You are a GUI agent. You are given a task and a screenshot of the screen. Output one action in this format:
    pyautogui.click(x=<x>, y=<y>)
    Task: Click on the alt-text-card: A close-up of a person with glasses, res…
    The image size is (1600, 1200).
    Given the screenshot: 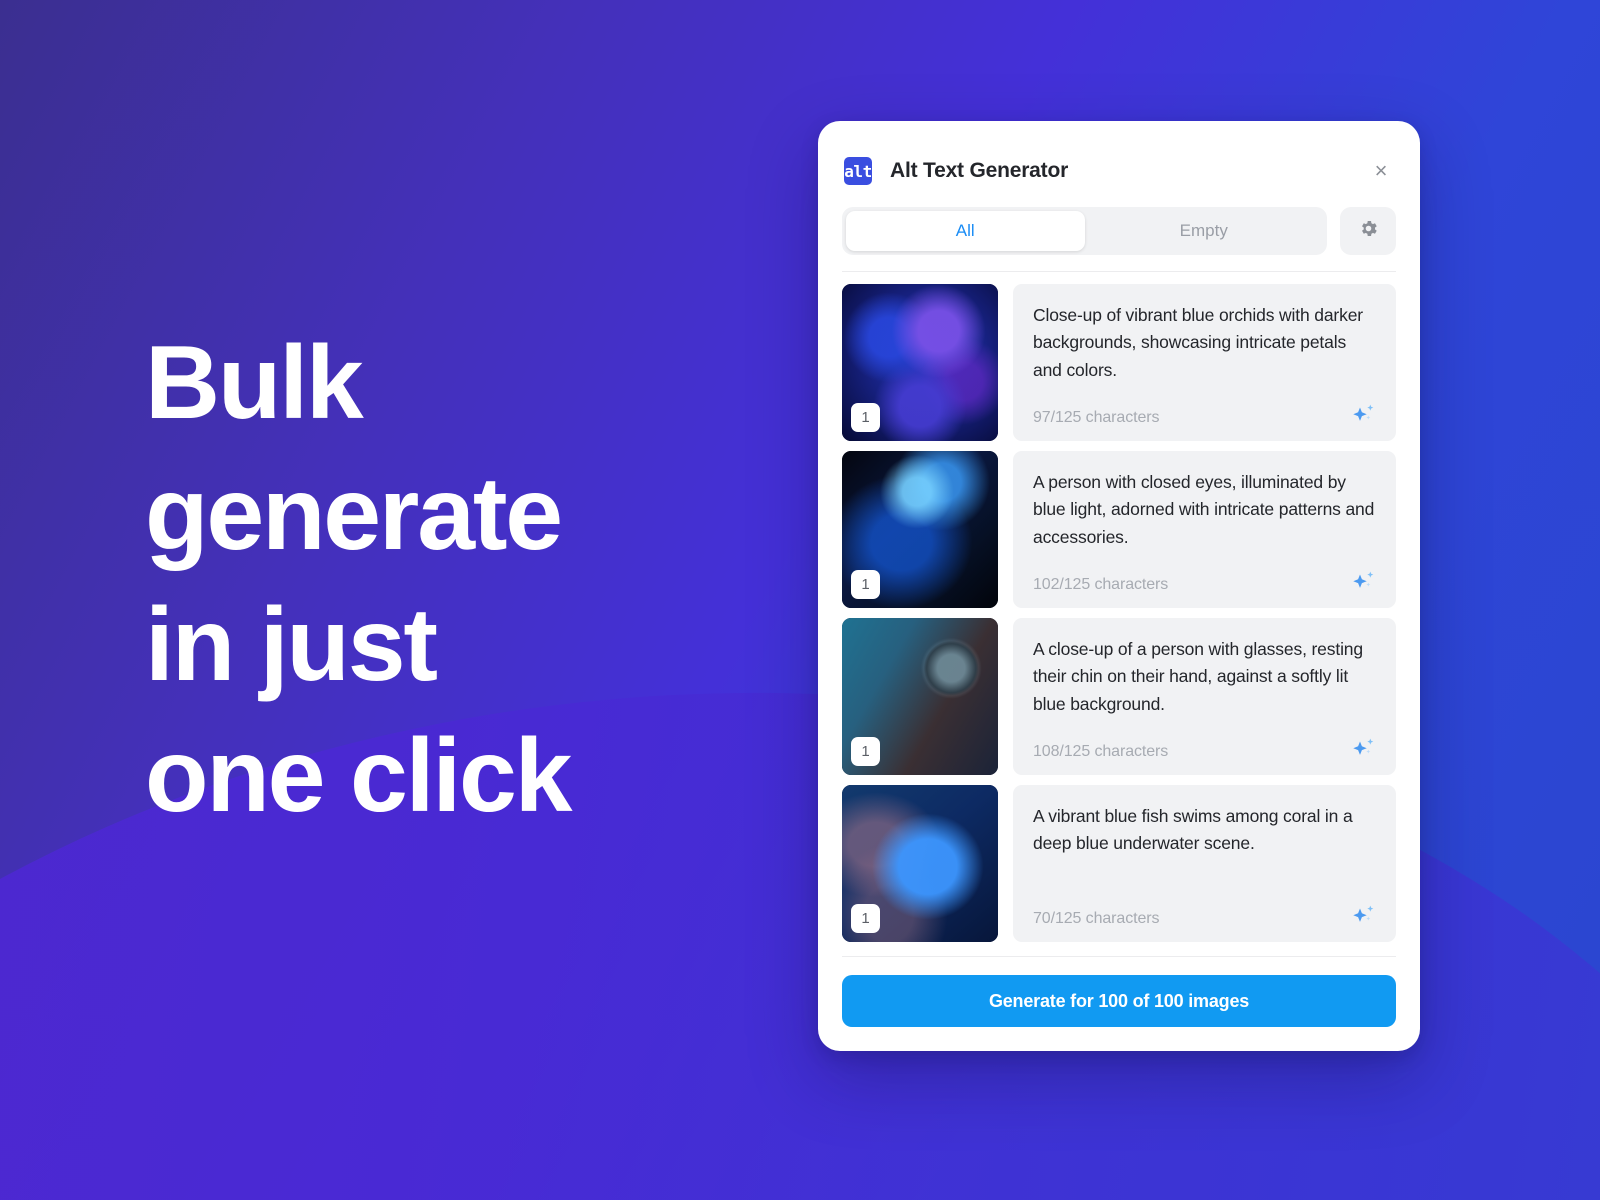 What is the action you would take?
    pyautogui.click(x=1204, y=696)
    